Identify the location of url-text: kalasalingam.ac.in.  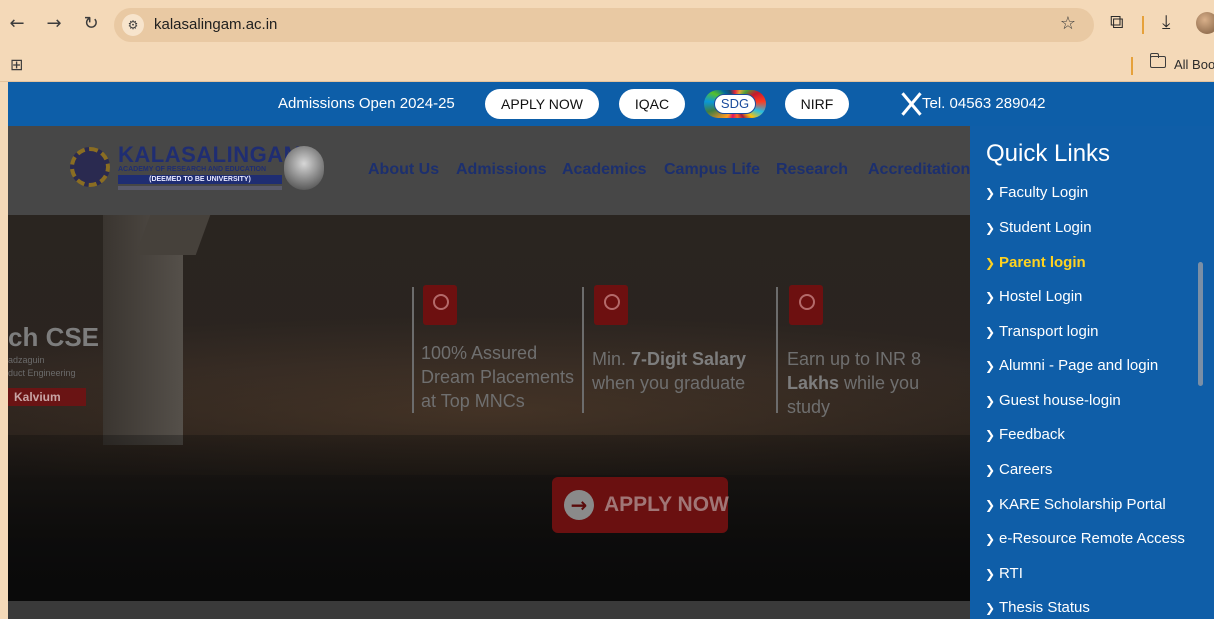
(215, 24).